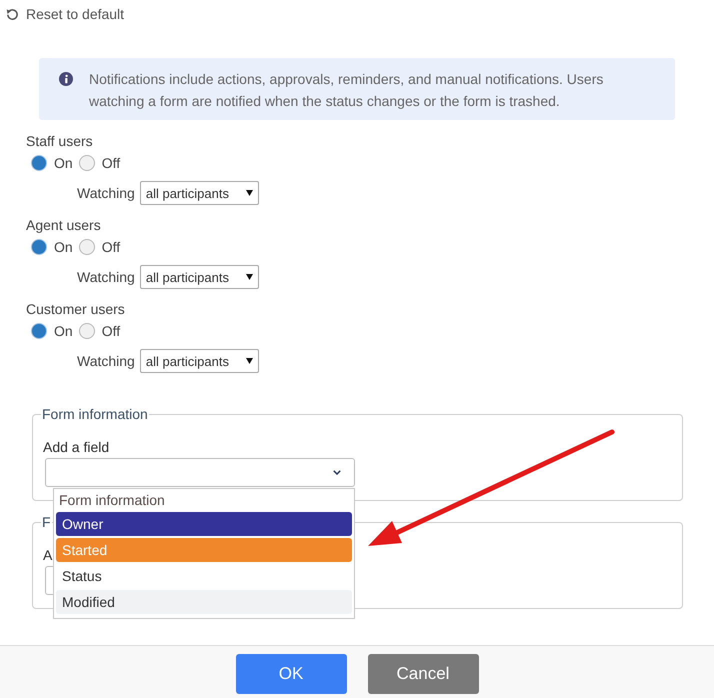 The height and width of the screenshot is (698, 714). I want to click on field-label: A, so click(47, 555).